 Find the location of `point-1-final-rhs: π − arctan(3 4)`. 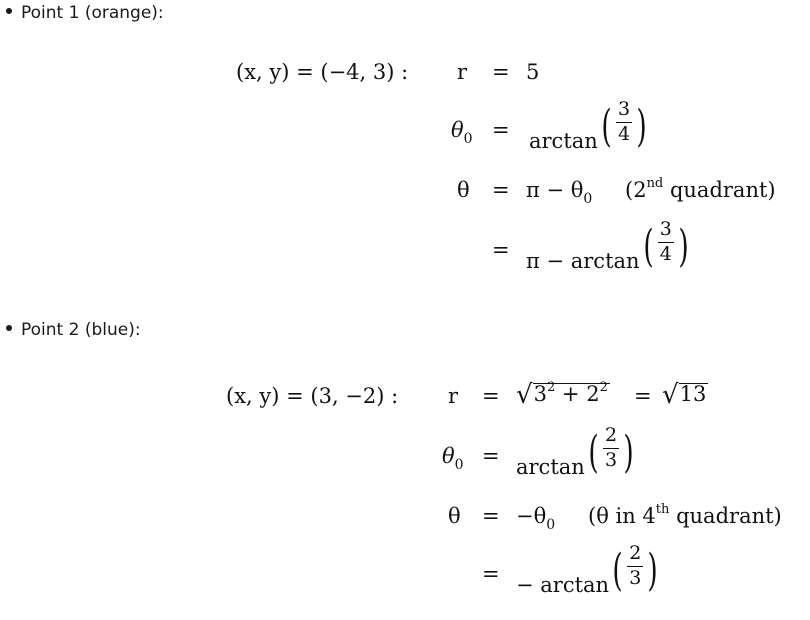

point-1-final-rhs: π − arctan(3 4) is located at coordinates (607, 245).